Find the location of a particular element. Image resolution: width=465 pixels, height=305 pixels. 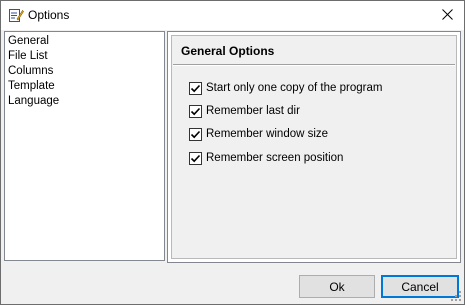

nav-item-template: Template is located at coordinates (84, 86).